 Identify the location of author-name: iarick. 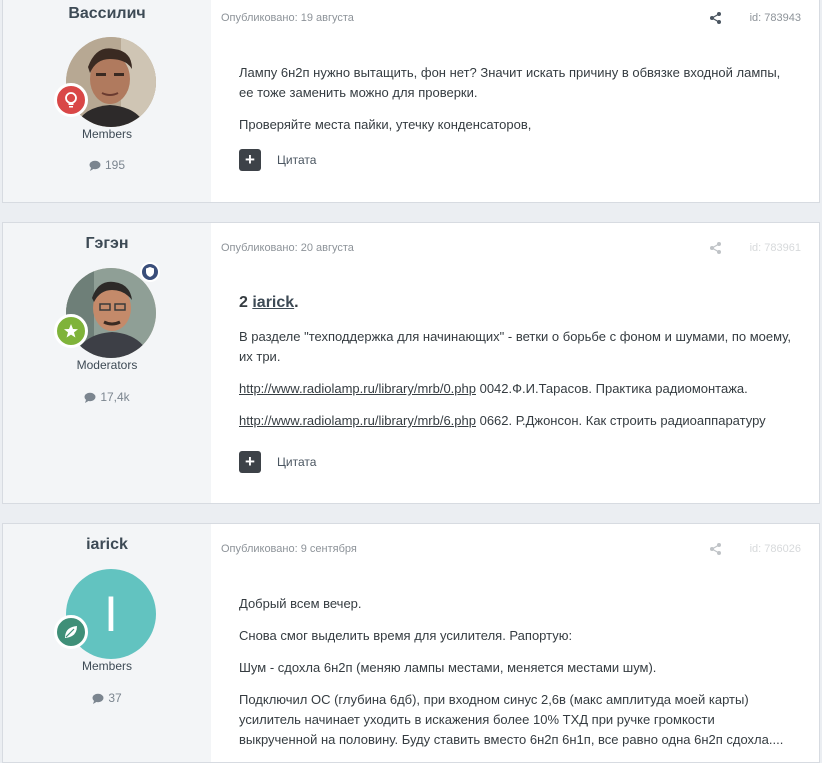
(107, 545).